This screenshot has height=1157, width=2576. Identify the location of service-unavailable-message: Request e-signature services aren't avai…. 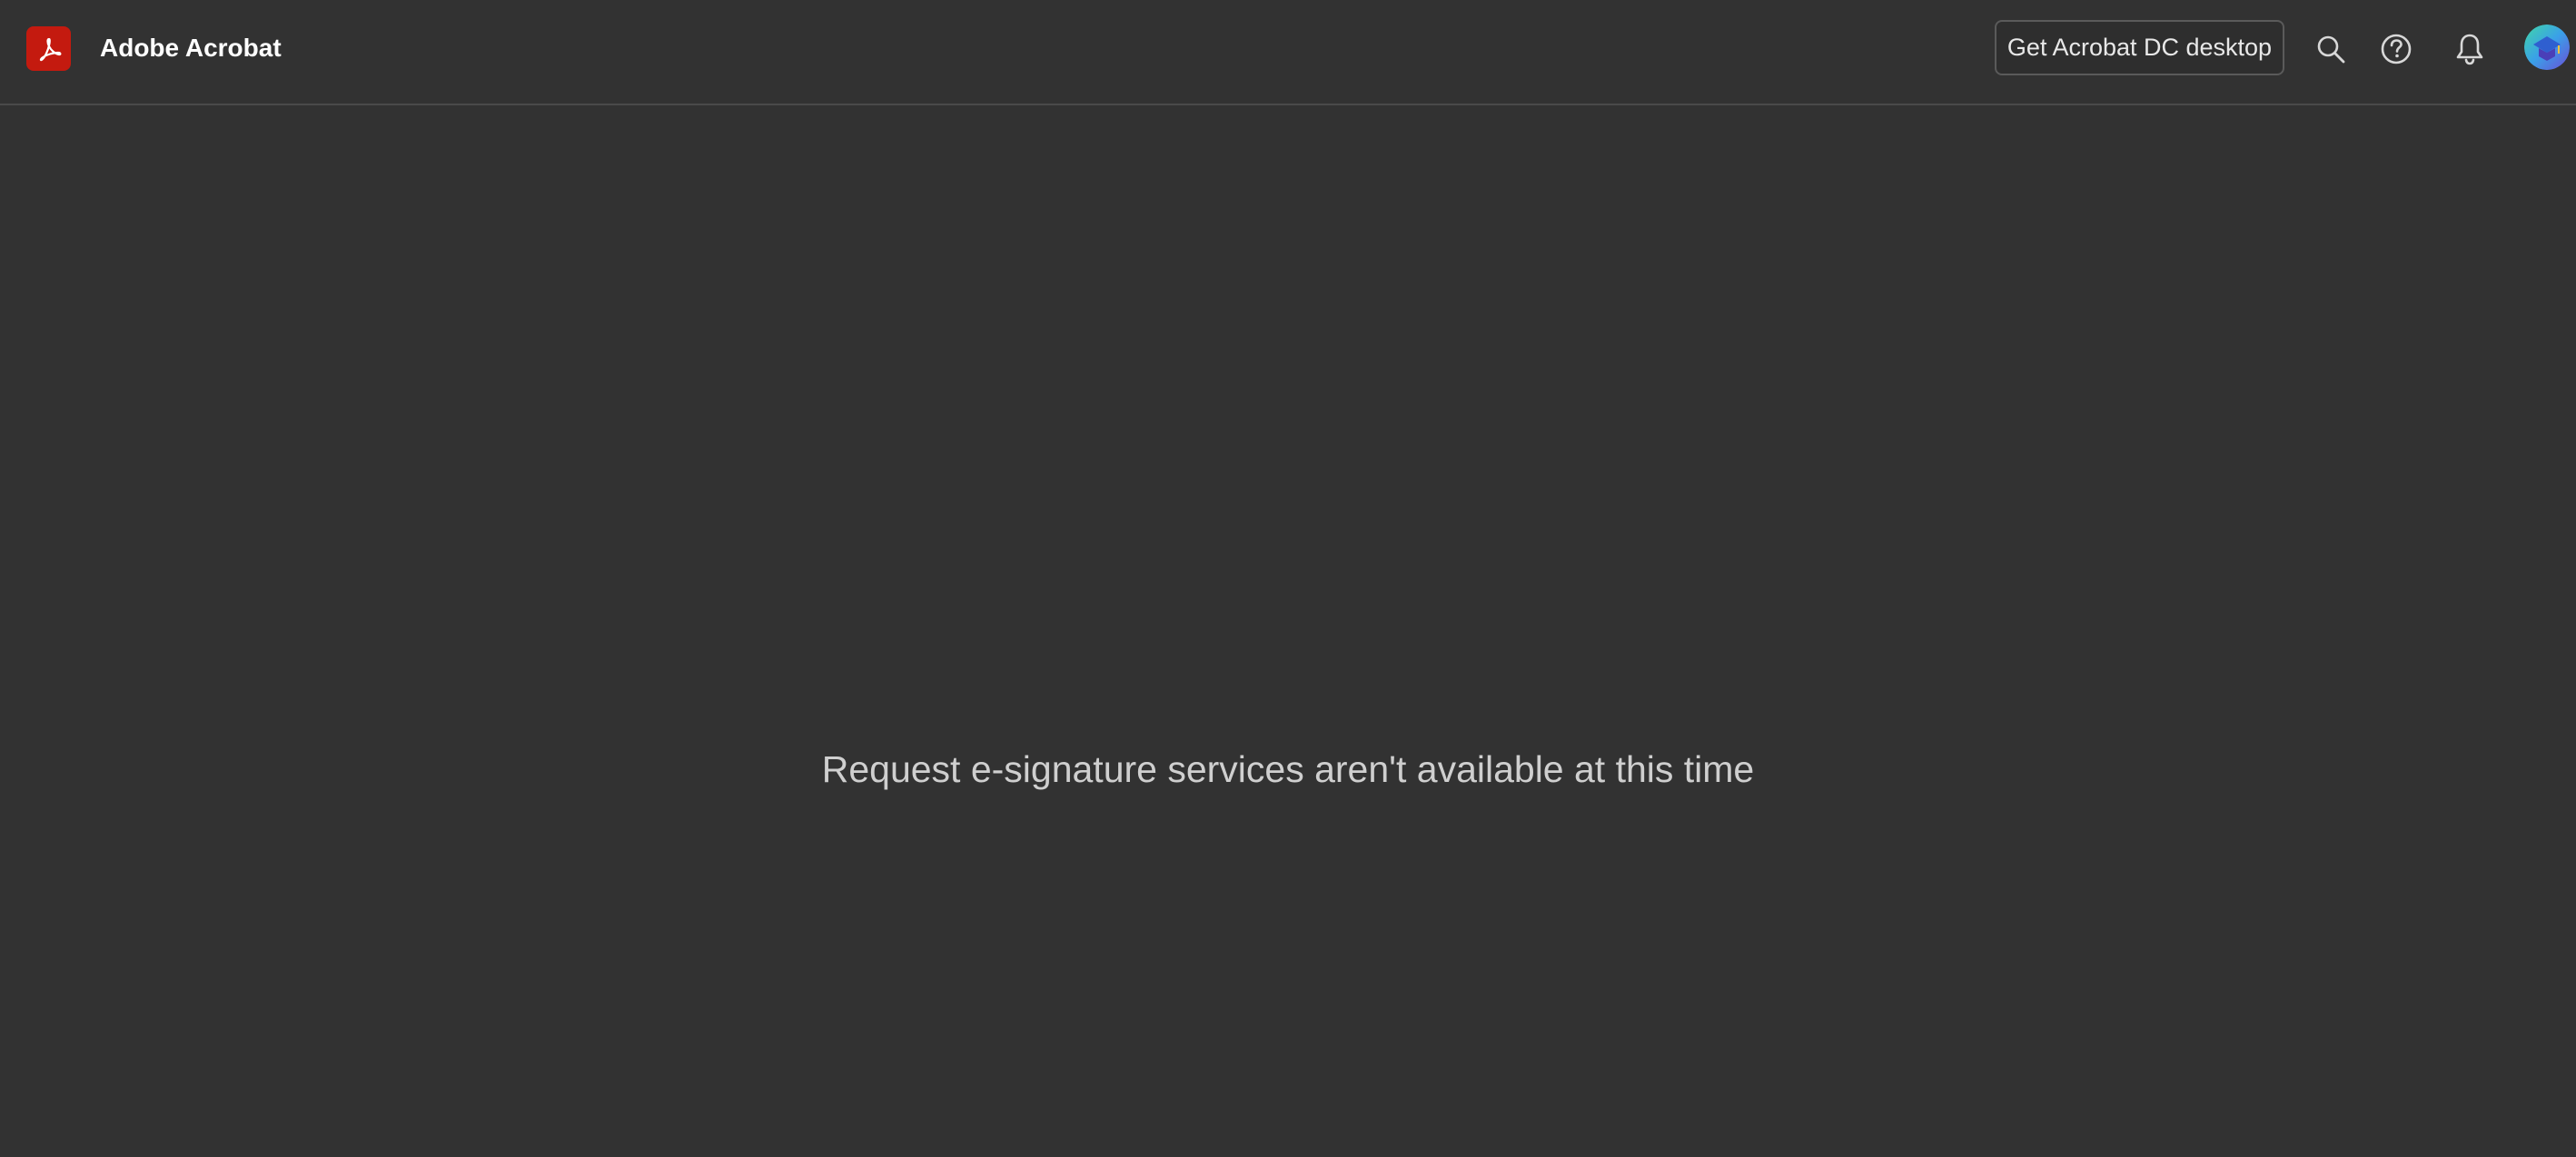
(1288, 769).